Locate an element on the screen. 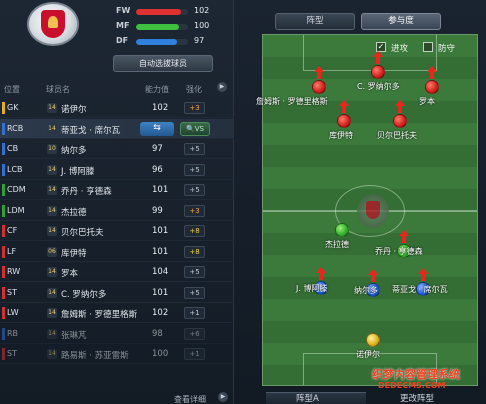  kit-number: 06 is located at coordinates (52, 251).